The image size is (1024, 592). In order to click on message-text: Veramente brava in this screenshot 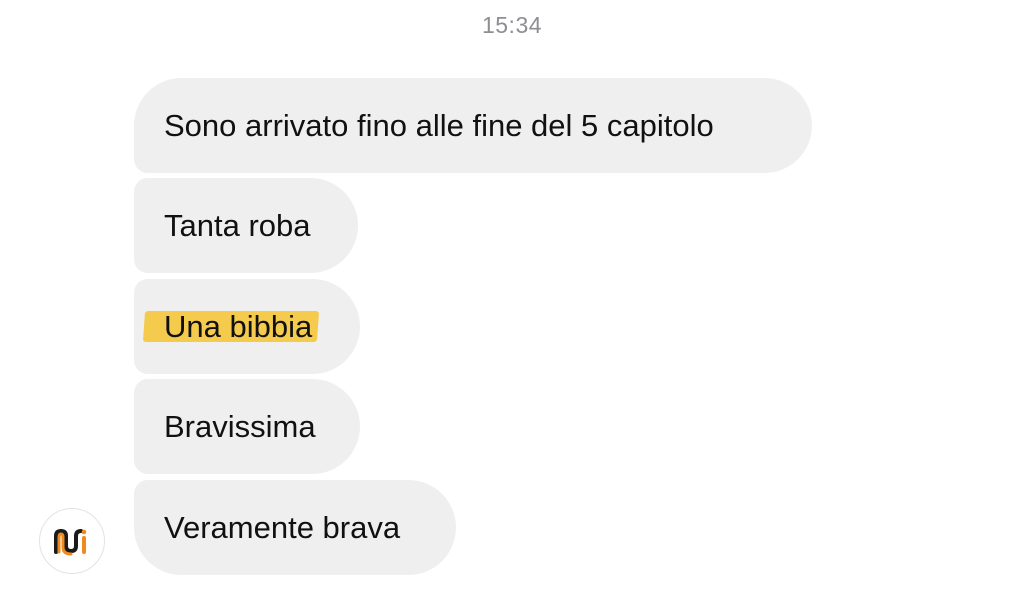, I will do `click(282, 527)`.